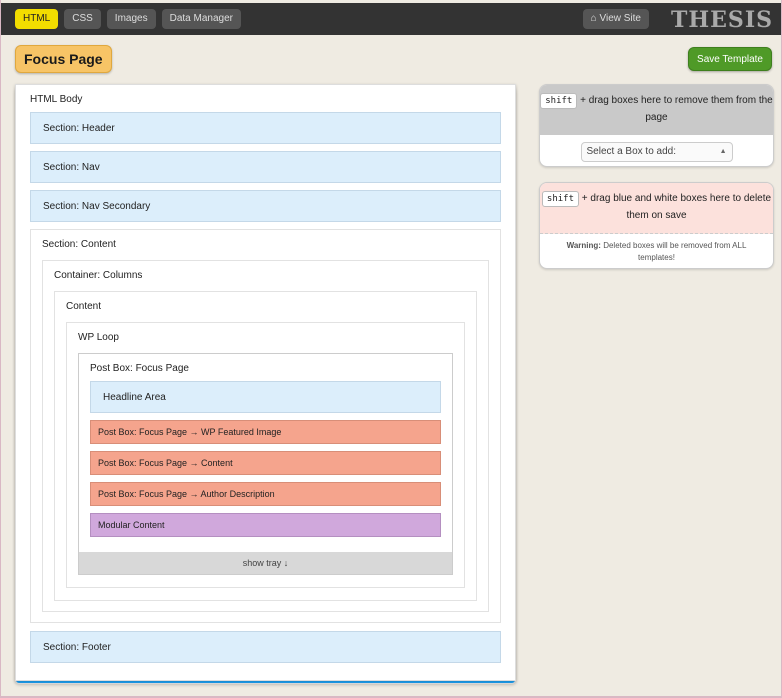 This screenshot has width=782, height=698. I want to click on add-box-select: Select a Box to add: ▲▼, so click(656, 152).